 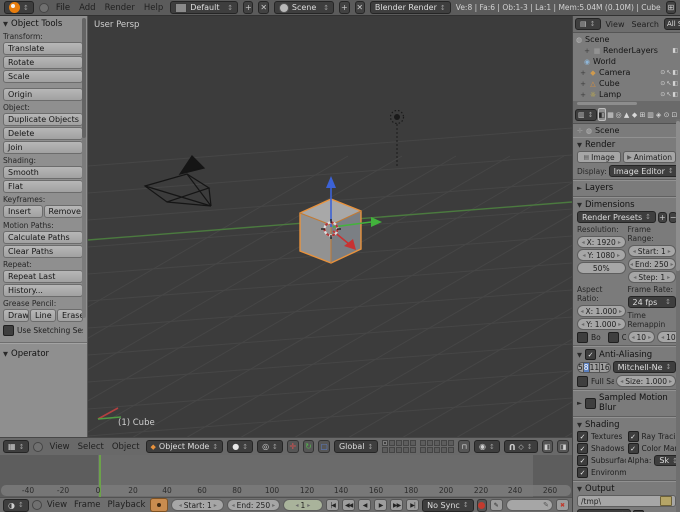 What do you see at coordinates (333, 505) in the screenshot?
I see `jump-to-start-button: |◀` at bounding box center [333, 505].